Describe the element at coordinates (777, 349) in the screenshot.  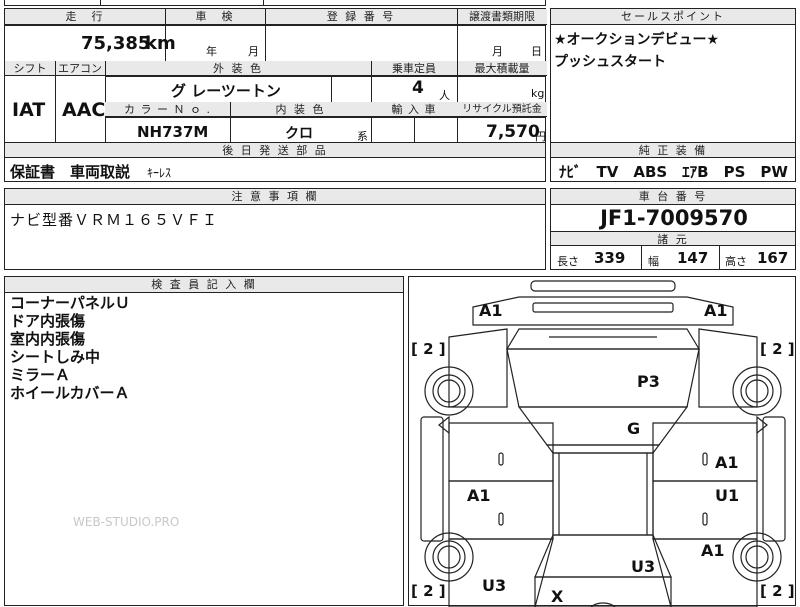
I see `tire-label-tr: [ 2 ]` at that location.